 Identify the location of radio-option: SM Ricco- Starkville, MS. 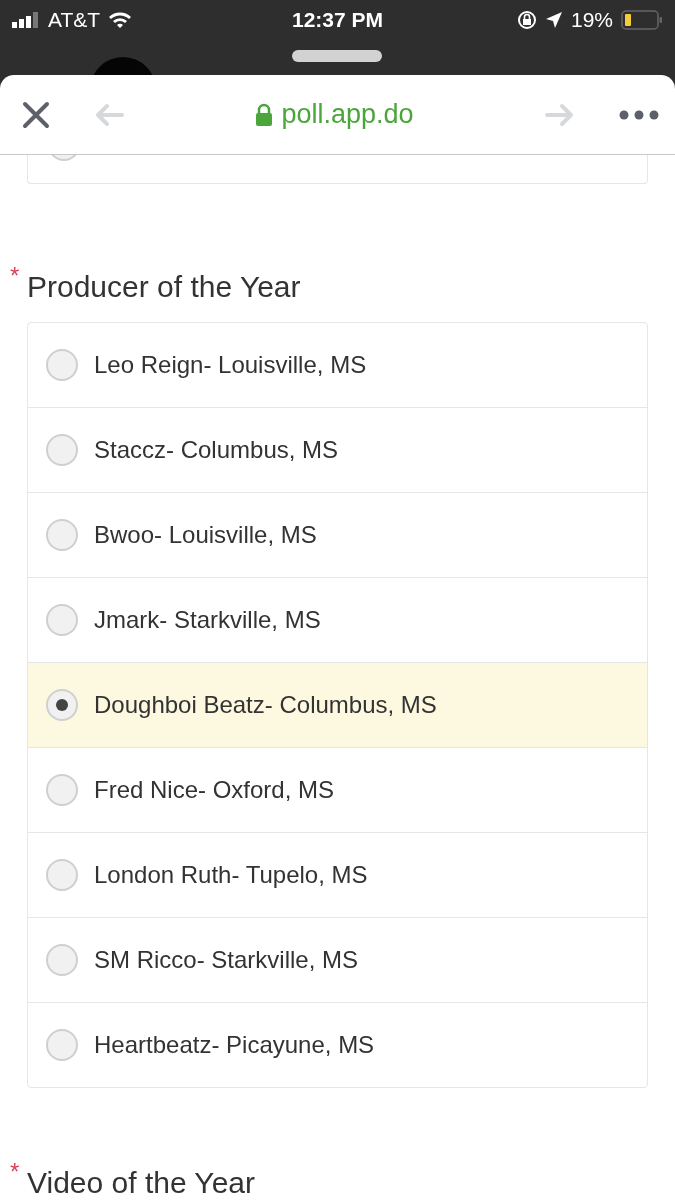
(337, 959).